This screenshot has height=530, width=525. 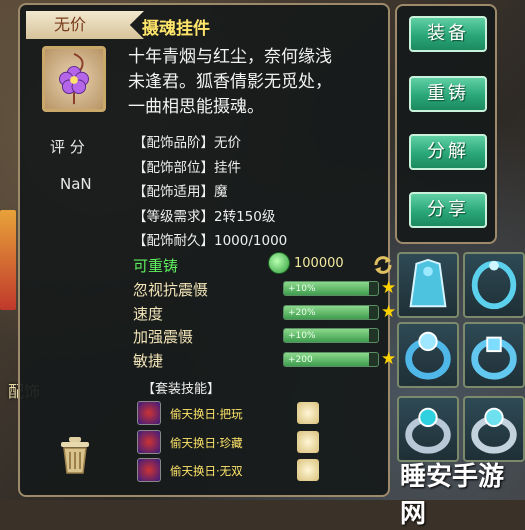 What do you see at coordinates (331, 359) in the screenshot?
I see `stat-bar: +200` at bounding box center [331, 359].